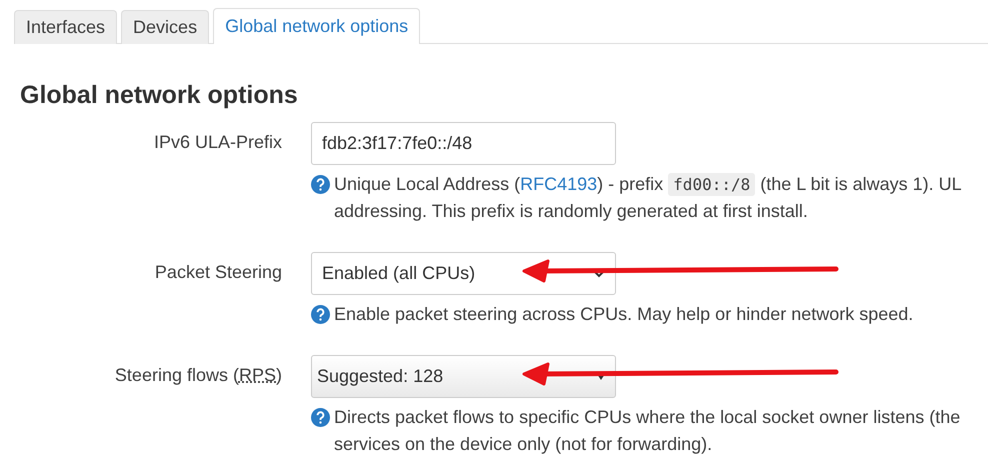 Image resolution: width=988 pixels, height=463 pixels. I want to click on help-text: Unique Local Address (RFC4193) - prefix fd00::/8 (the L bit is always 1). UL addressing. This prefix is randomly generated at first install., so click(648, 197).